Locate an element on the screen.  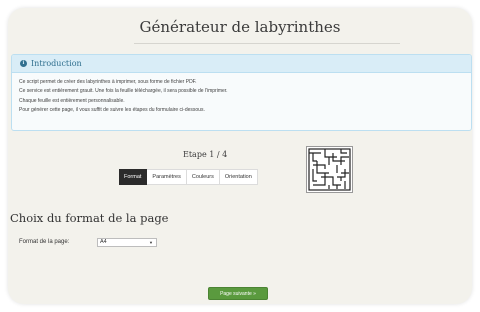
tab-format: Format is located at coordinates (133, 177).